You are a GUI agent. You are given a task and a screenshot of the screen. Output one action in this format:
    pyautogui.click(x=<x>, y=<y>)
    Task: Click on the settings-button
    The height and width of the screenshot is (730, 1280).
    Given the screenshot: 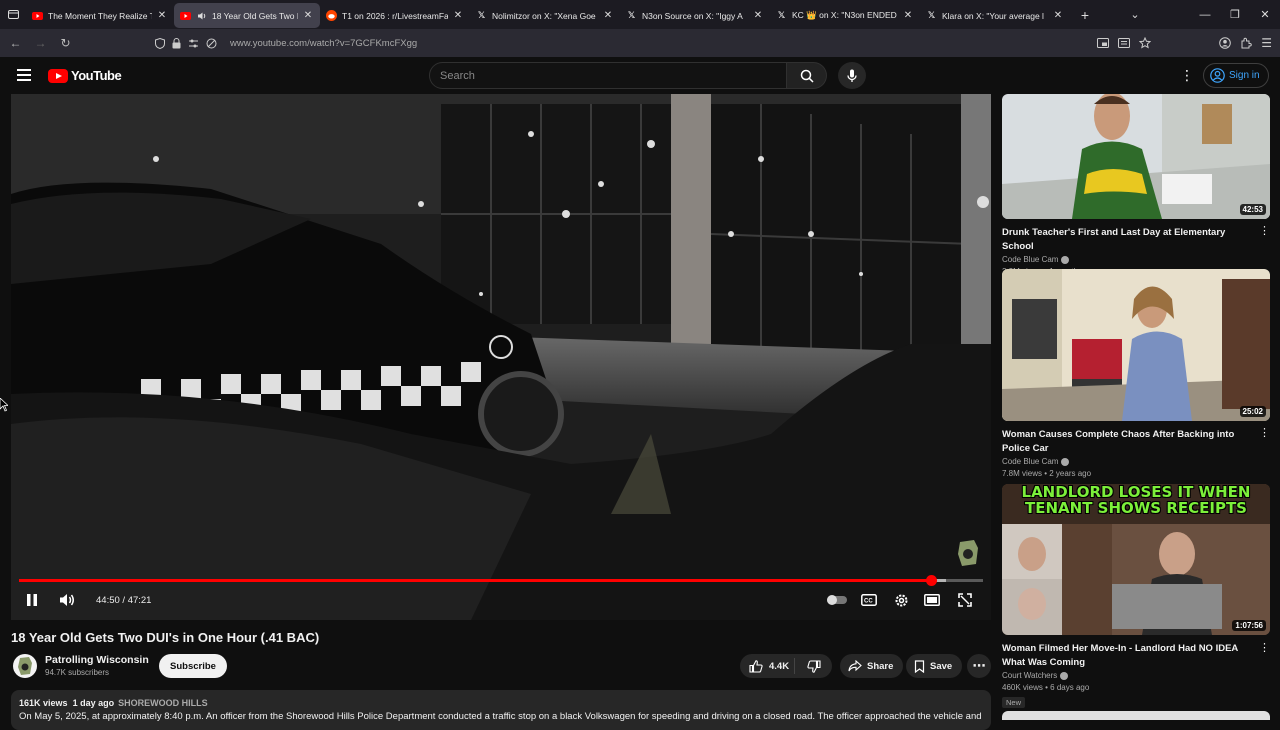 What is the action you would take?
    pyautogui.click(x=901, y=600)
    